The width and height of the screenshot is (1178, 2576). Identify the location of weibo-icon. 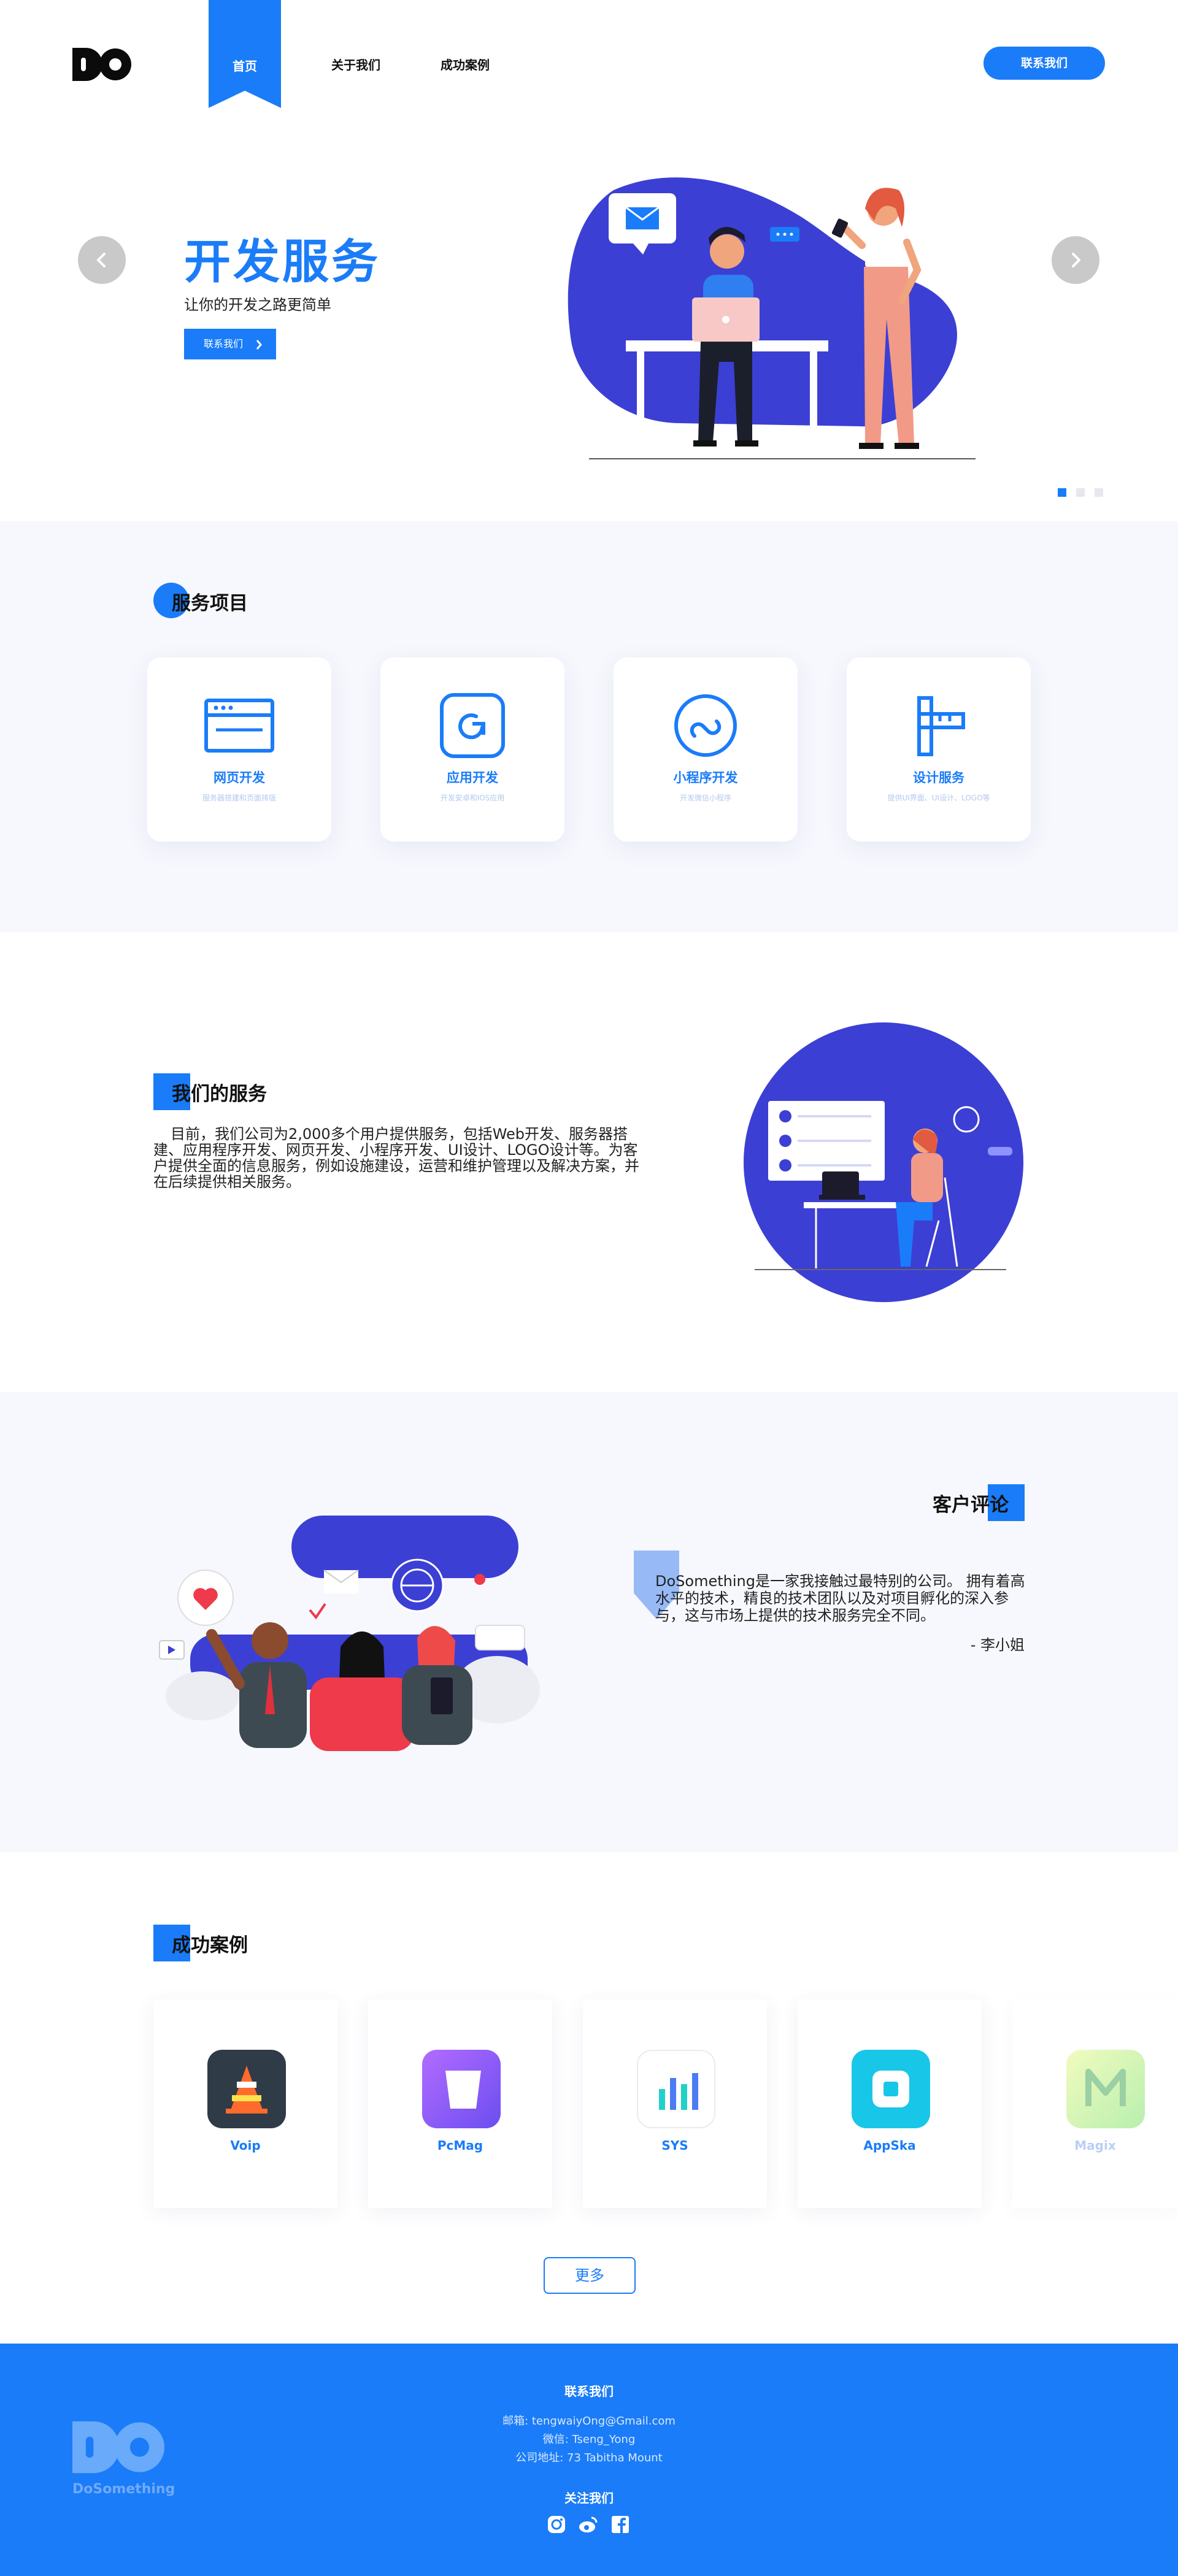
(588, 2524).